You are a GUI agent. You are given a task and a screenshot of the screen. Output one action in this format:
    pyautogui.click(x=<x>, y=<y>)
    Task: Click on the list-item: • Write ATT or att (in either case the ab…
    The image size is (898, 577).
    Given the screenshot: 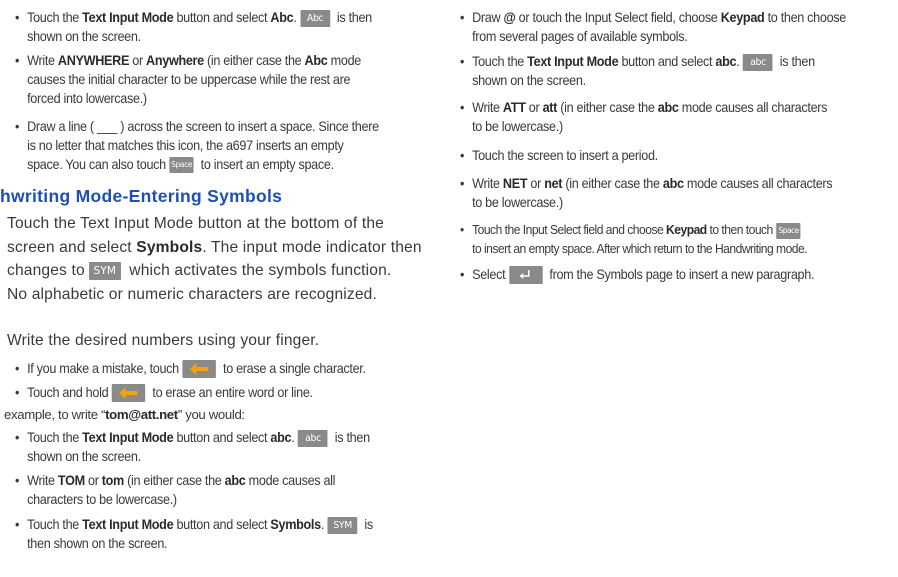 What is the action you would take?
    pyautogui.click(x=644, y=117)
    